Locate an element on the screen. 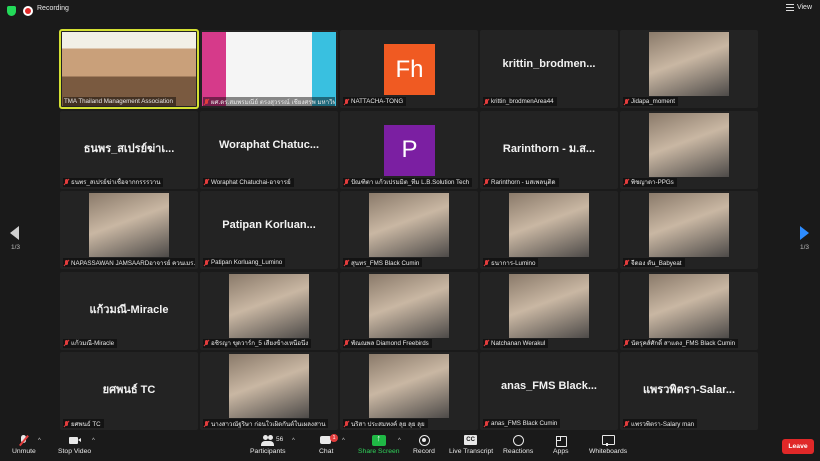 This screenshot has height=461, width=820. participant-caption-text: Natchanan Werakul is located at coordinates (518, 343).